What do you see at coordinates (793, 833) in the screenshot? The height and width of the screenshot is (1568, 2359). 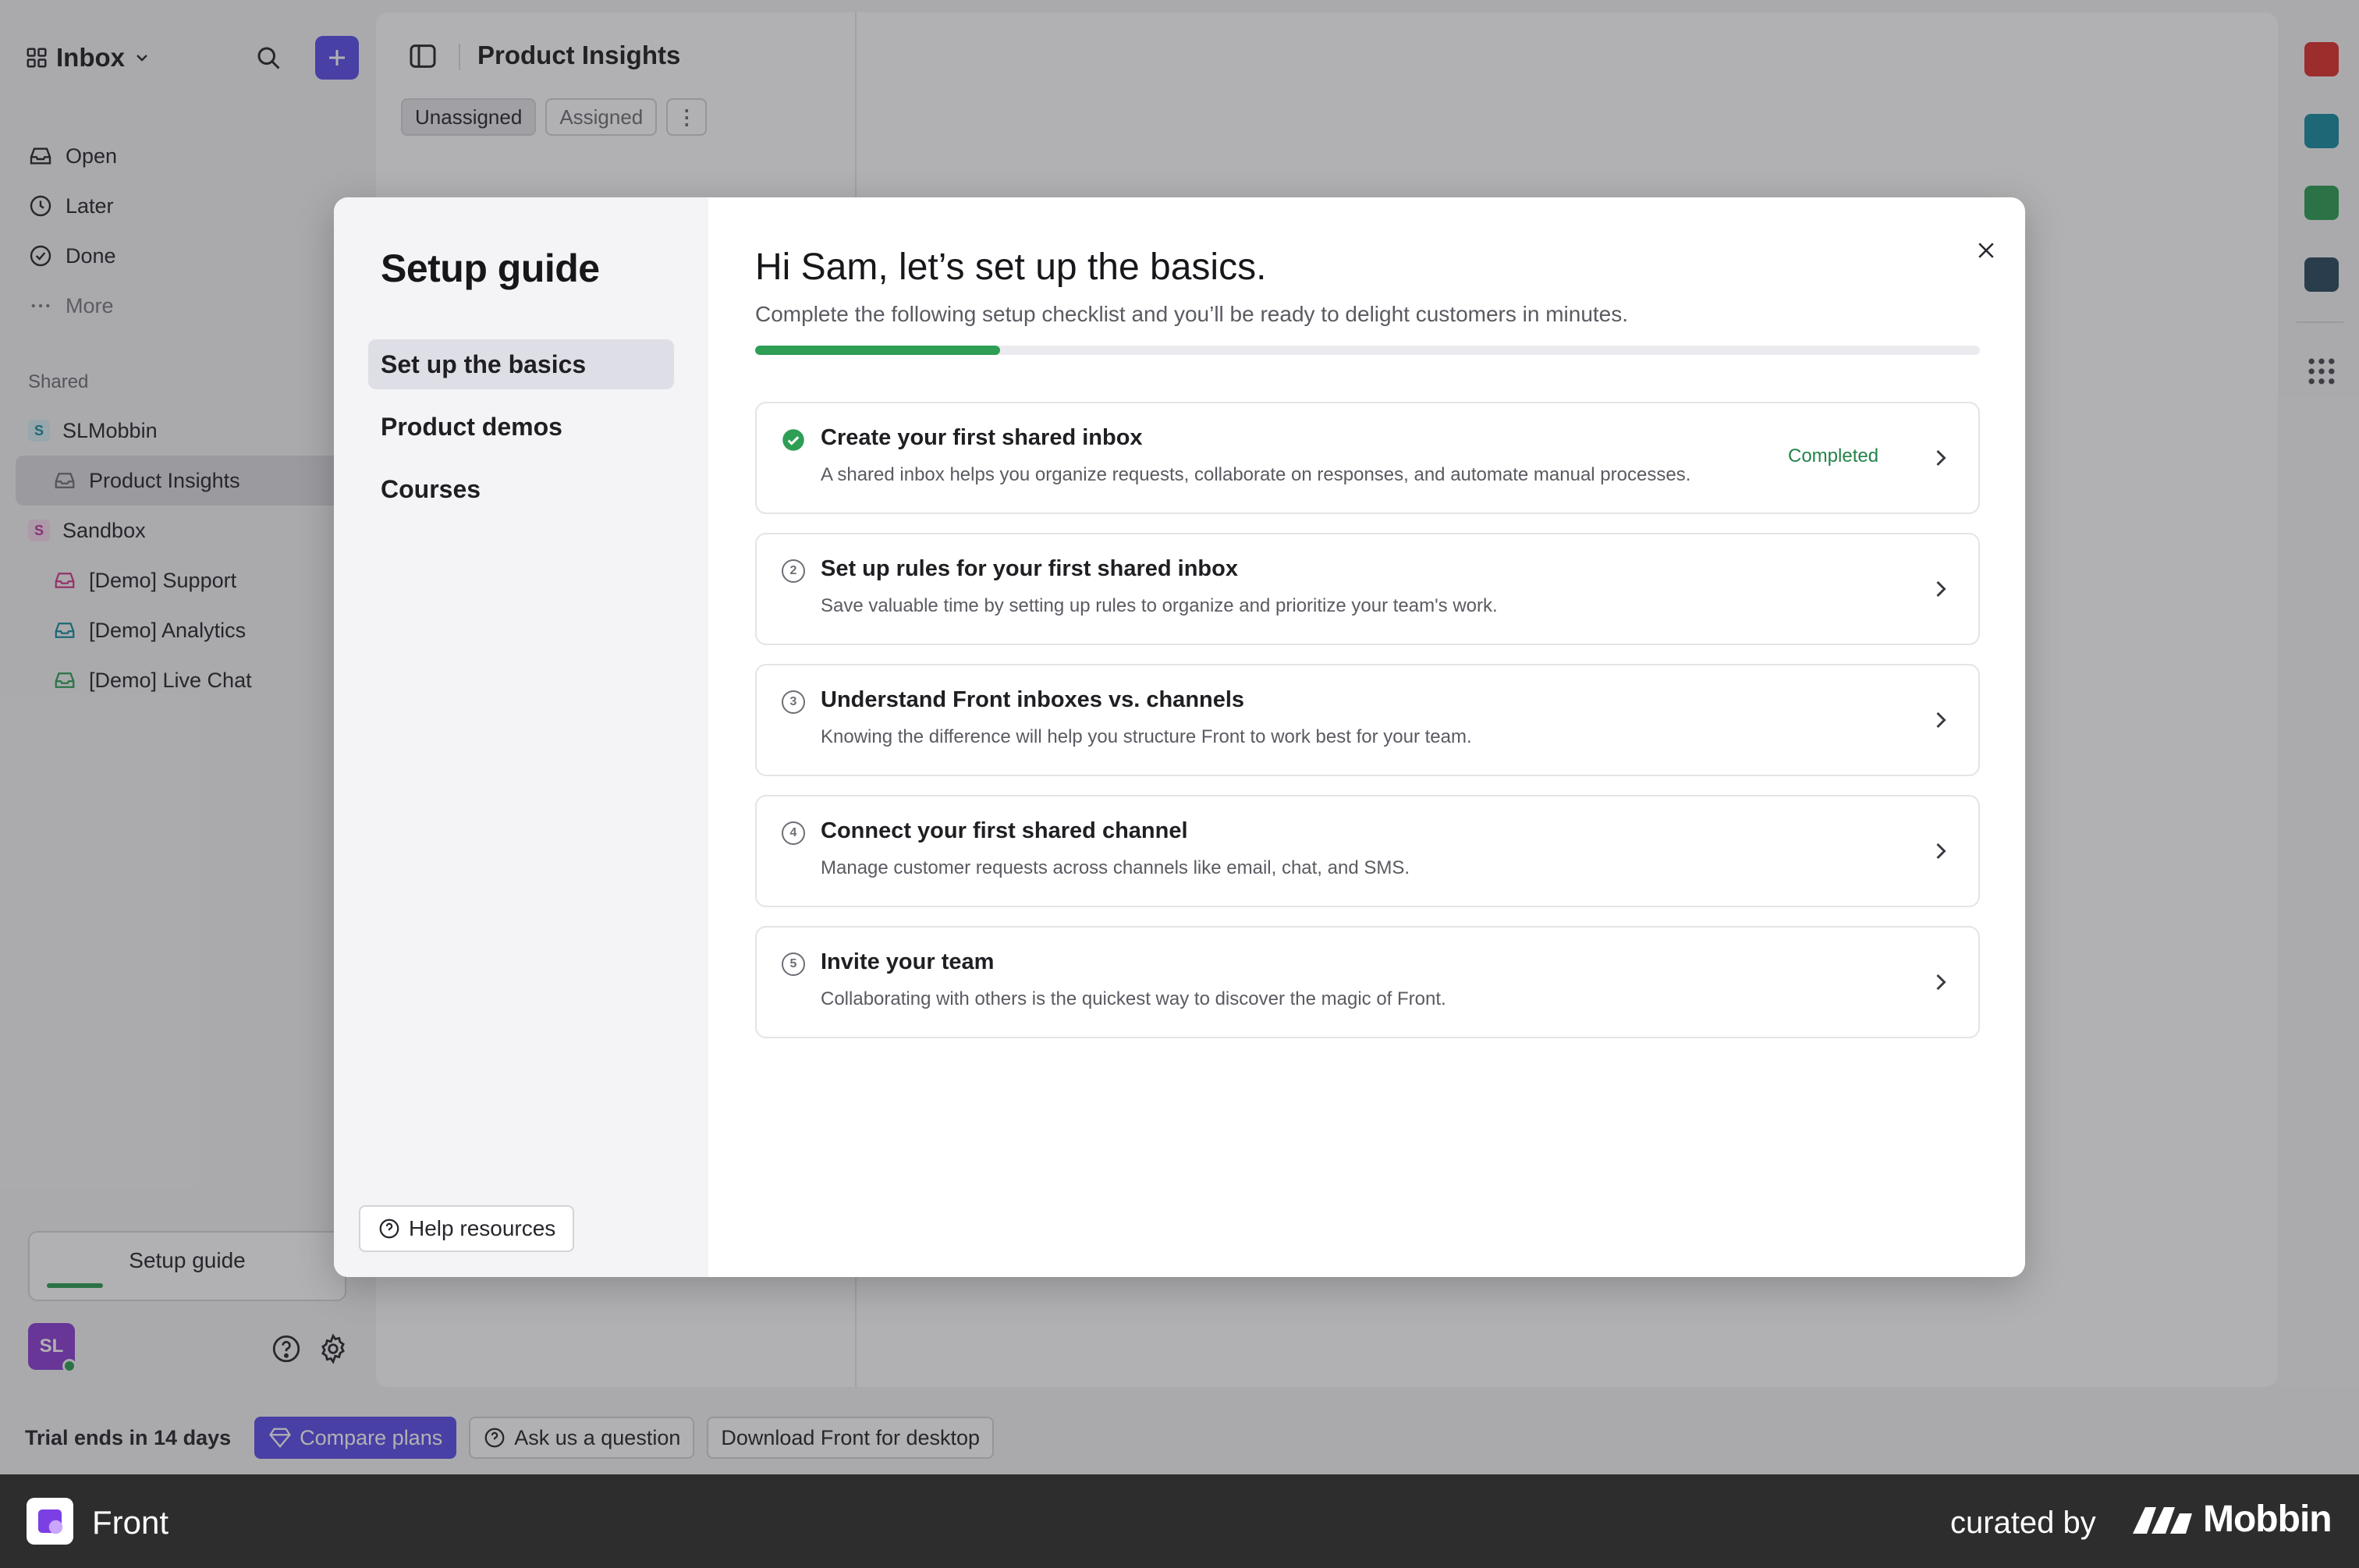 I see `step-number: 4` at bounding box center [793, 833].